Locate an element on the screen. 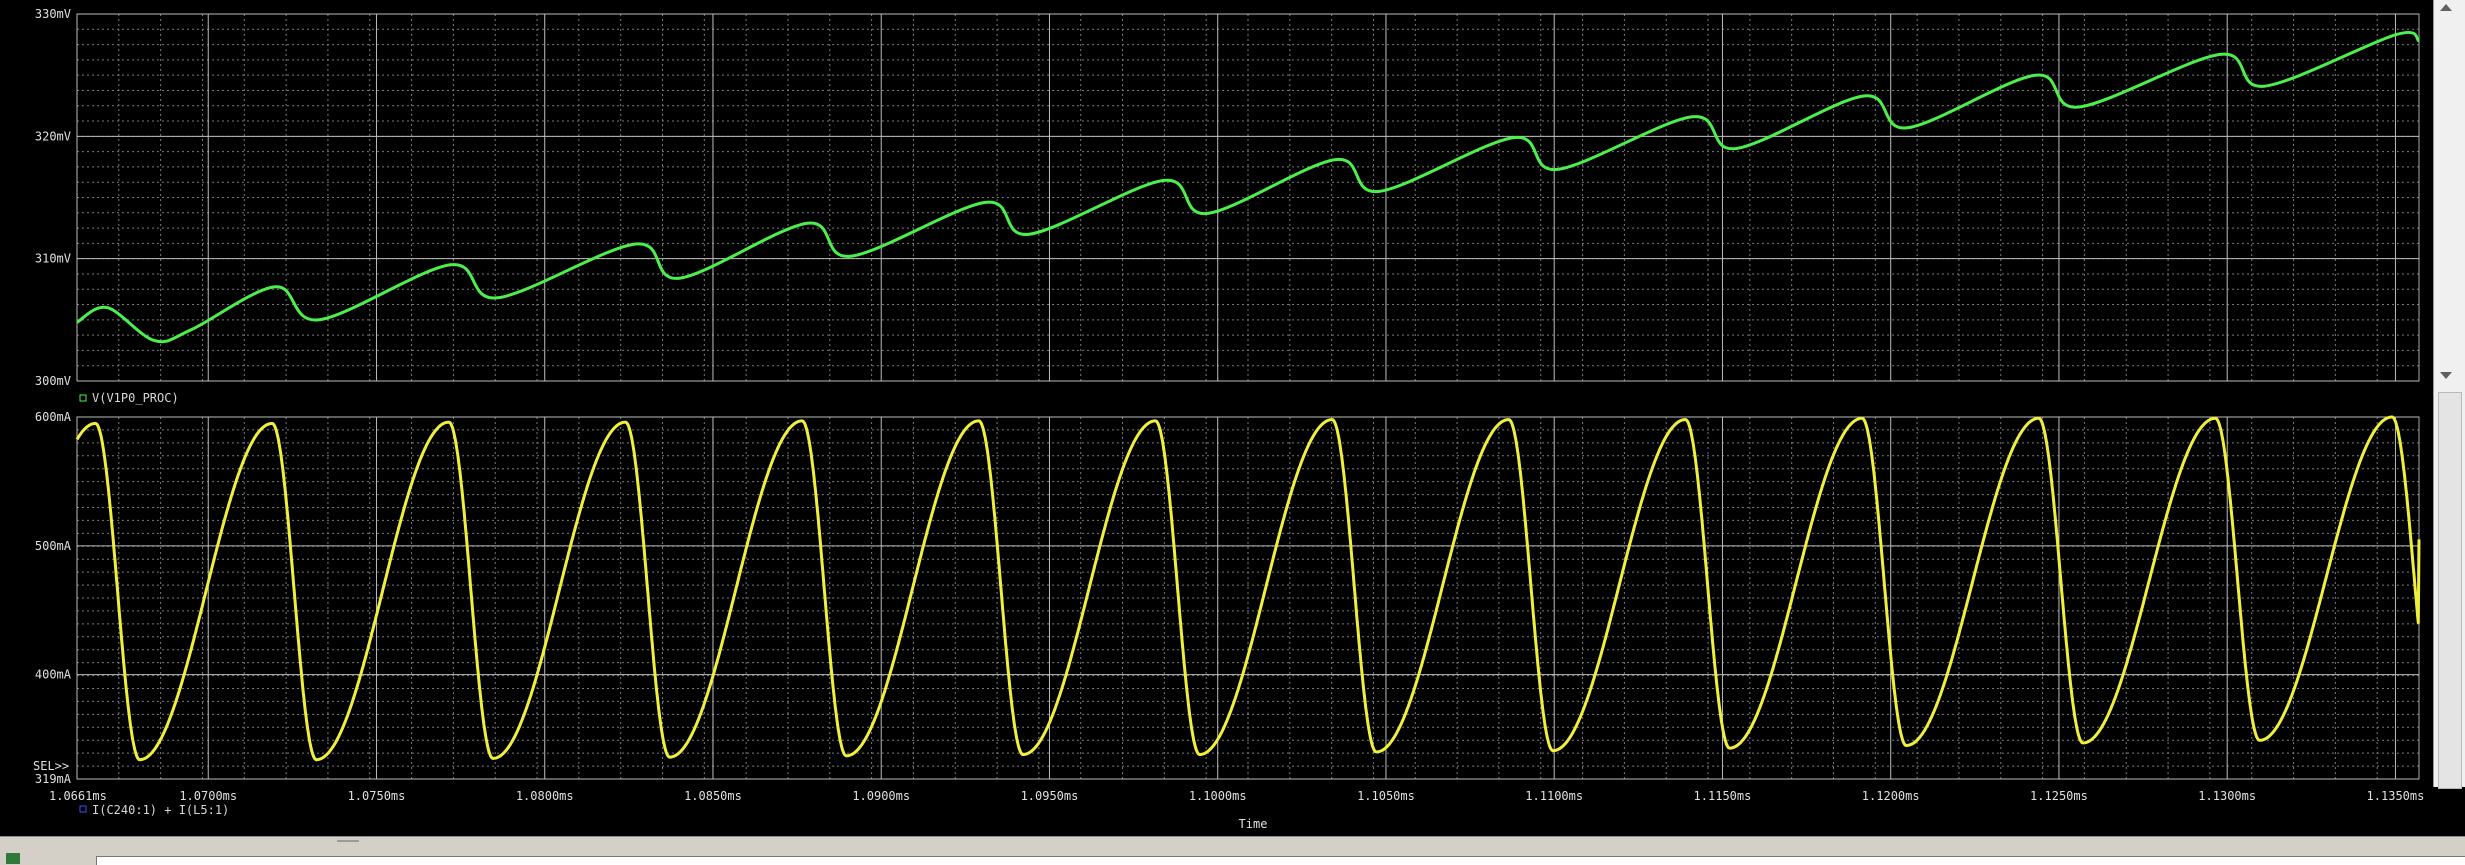  status-corner-icon is located at coordinates (13, 858).